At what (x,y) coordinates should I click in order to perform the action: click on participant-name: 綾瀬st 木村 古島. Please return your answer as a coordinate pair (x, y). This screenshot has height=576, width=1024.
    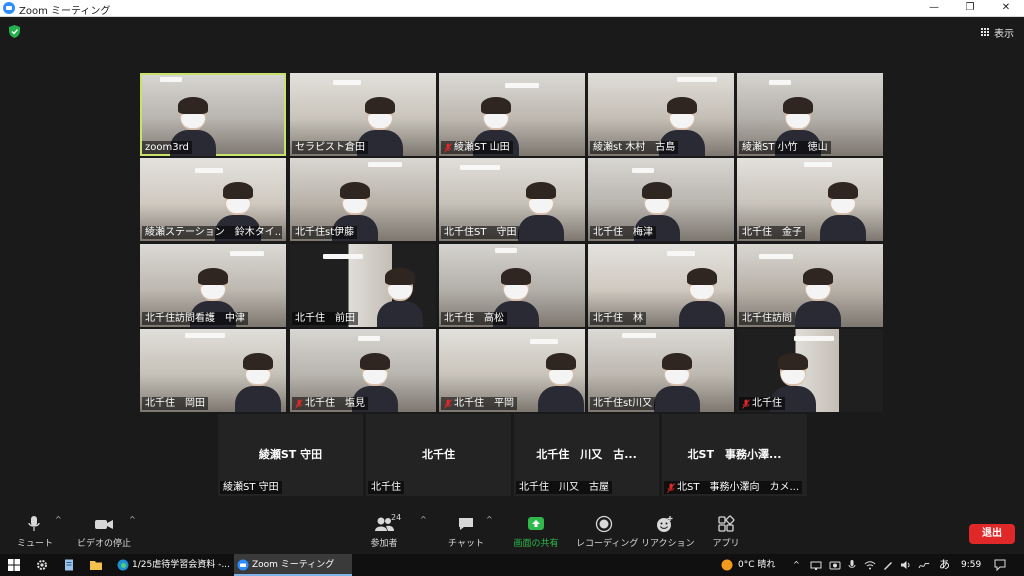
    Looking at the image, I should click on (634, 147).